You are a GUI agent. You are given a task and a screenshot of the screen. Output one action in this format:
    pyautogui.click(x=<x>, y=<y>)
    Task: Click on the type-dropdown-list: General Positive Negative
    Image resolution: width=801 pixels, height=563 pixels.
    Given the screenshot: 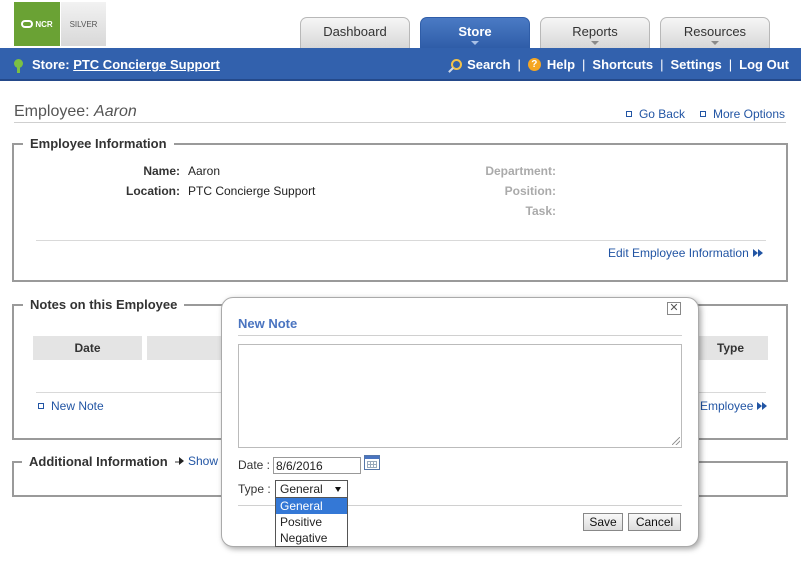 What is the action you would take?
    pyautogui.click(x=311, y=522)
    